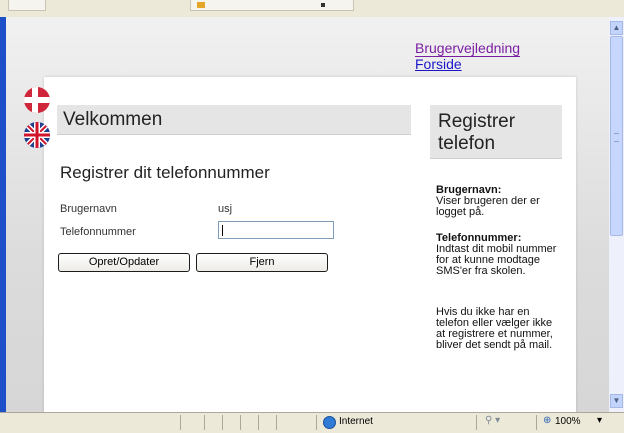  I want to click on sidebar-title-line2: telefon, so click(467, 143).